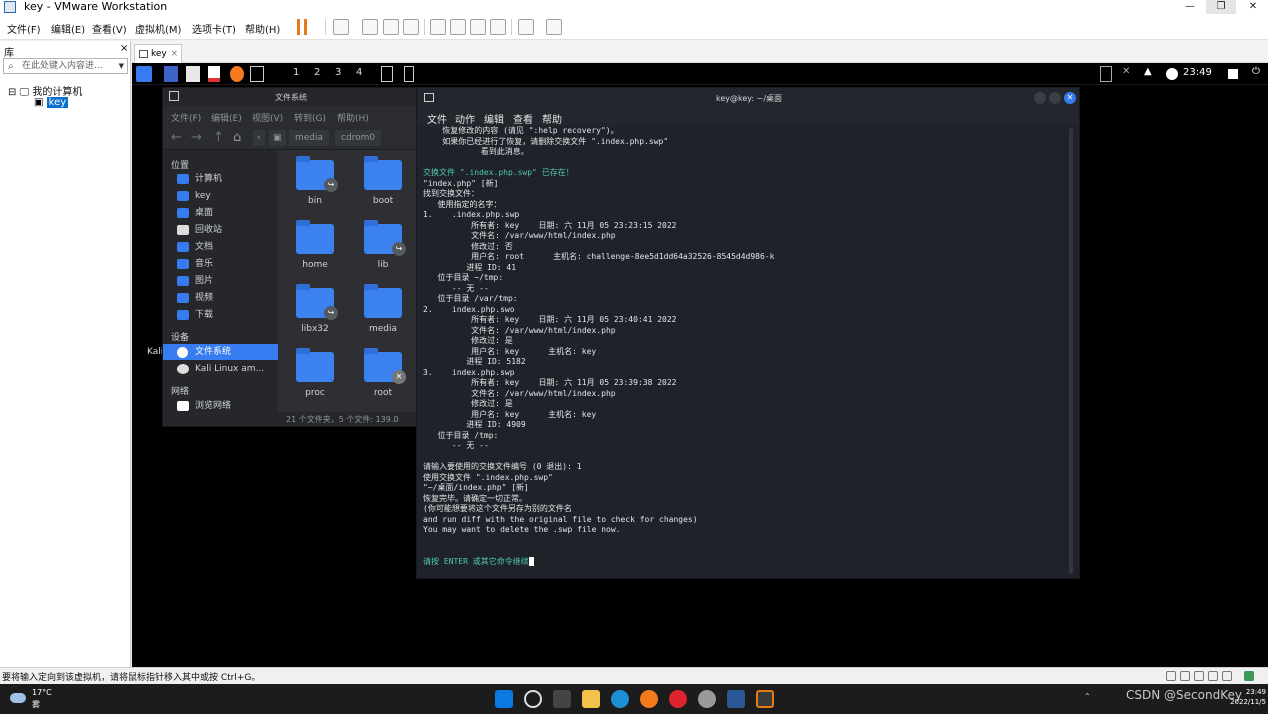  What do you see at coordinates (359, 72) in the screenshot?
I see `workspace-4: 4` at bounding box center [359, 72].